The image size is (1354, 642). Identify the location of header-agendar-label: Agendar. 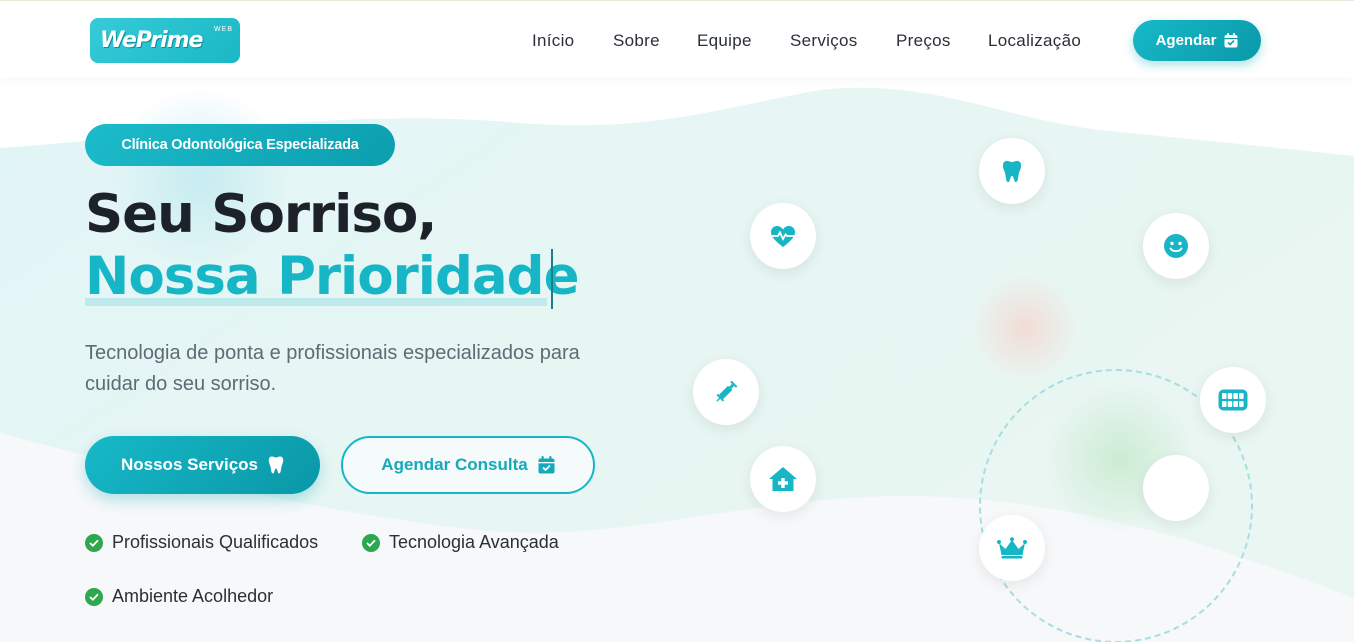
(1186, 40).